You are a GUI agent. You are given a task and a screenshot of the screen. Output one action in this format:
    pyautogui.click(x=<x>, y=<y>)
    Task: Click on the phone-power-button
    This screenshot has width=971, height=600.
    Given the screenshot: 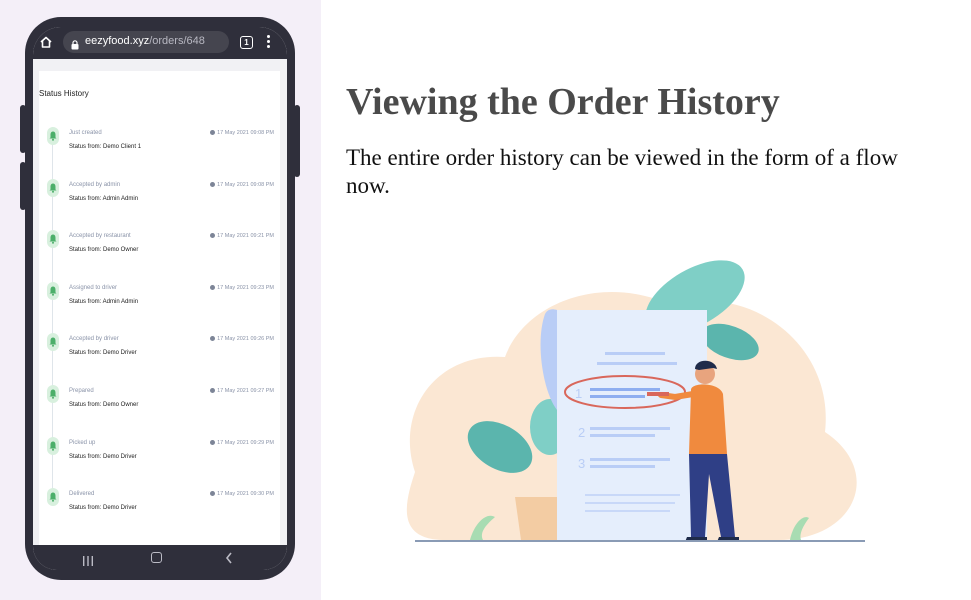 What is the action you would take?
    pyautogui.click(x=297, y=141)
    